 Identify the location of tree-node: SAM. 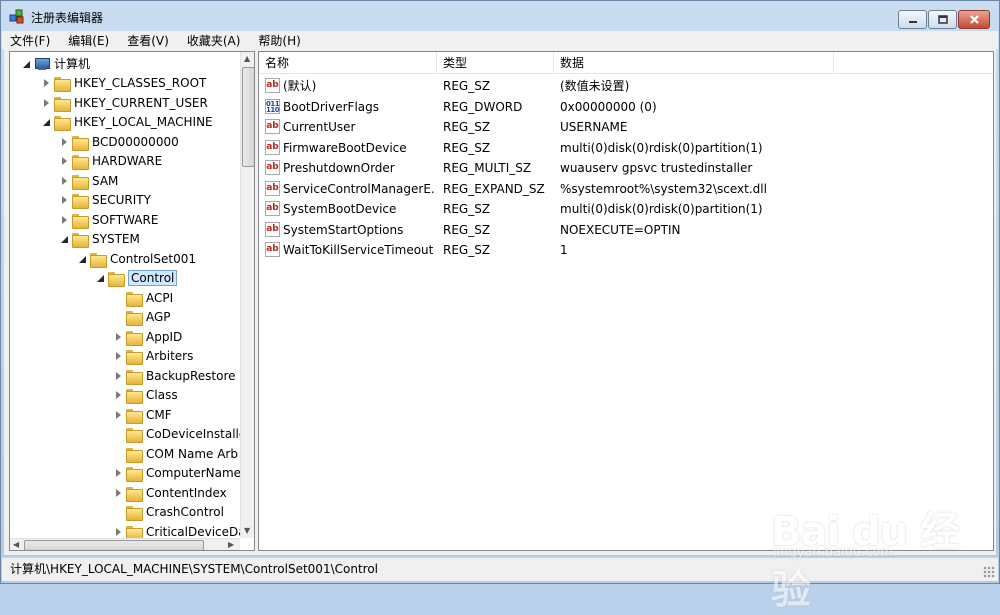
(89, 180).